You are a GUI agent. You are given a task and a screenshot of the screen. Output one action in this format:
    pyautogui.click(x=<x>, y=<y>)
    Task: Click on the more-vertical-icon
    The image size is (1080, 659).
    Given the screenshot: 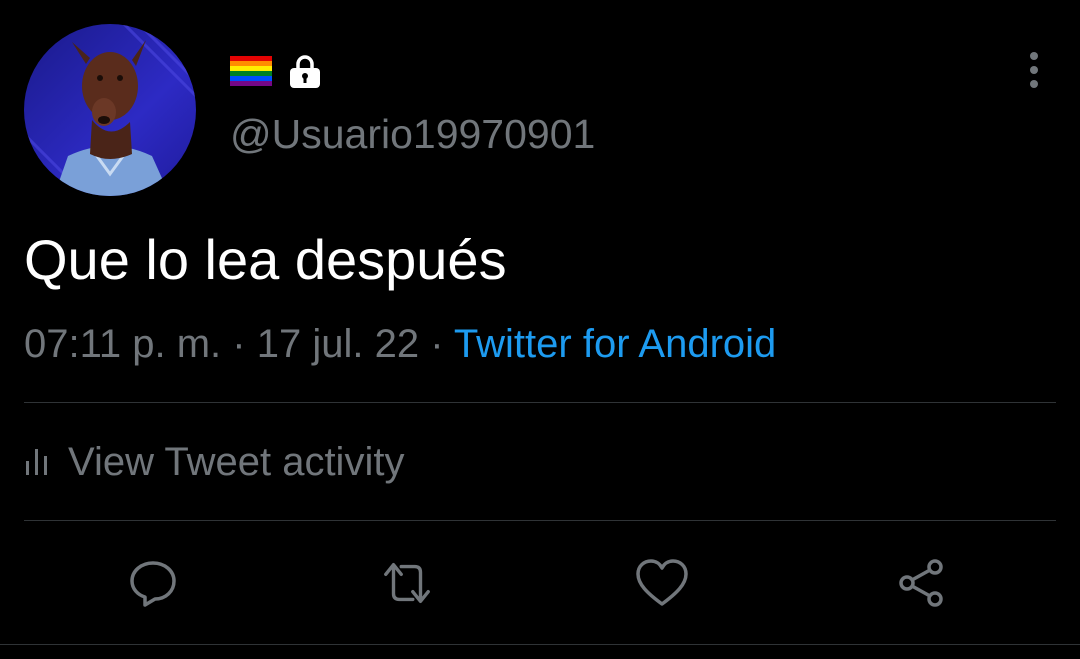 What is the action you would take?
    pyautogui.click(x=1034, y=70)
    